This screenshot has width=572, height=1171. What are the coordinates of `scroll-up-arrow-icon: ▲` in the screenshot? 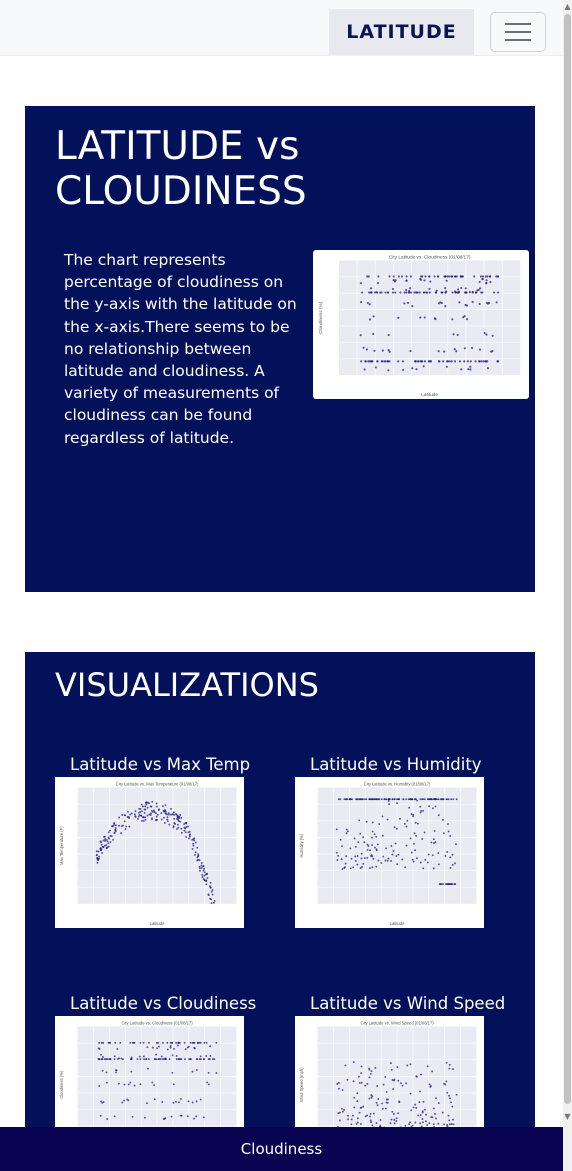 It's located at (567, 7).